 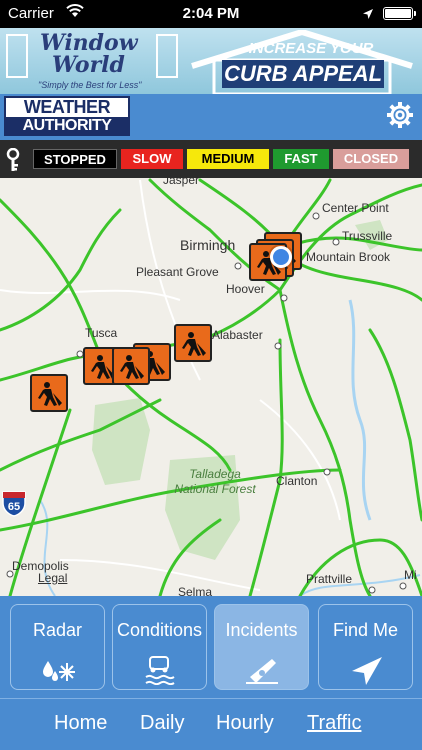 I want to click on map-label-clanton: Clanton, so click(x=297, y=481).